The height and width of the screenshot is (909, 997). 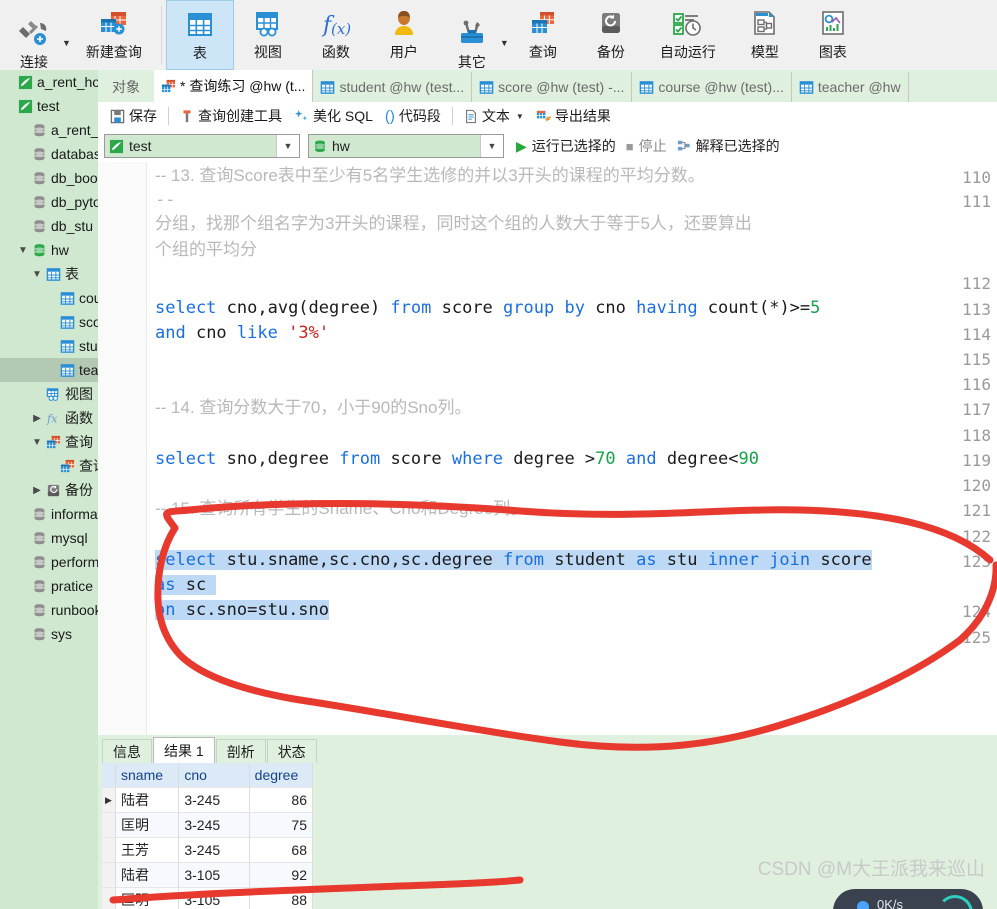 What do you see at coordinates (49, 586) in the screenshot?
I see `tree-item-pratice: pratice` at bounding box center [49, 586].